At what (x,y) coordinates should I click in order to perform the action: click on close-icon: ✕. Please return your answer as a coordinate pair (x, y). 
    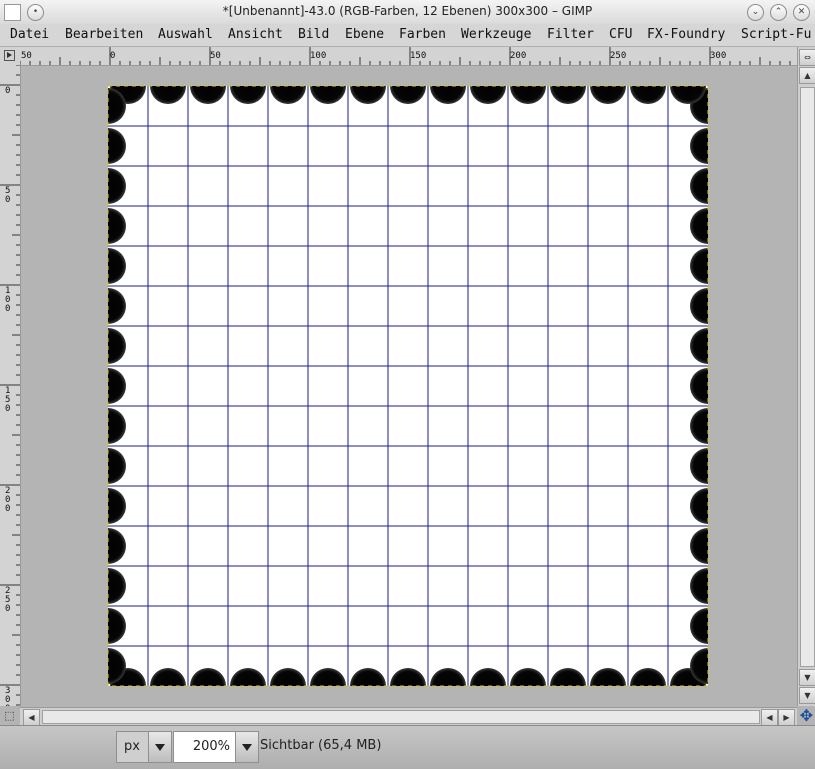
    Looking at the image, I should click on (801, 12).